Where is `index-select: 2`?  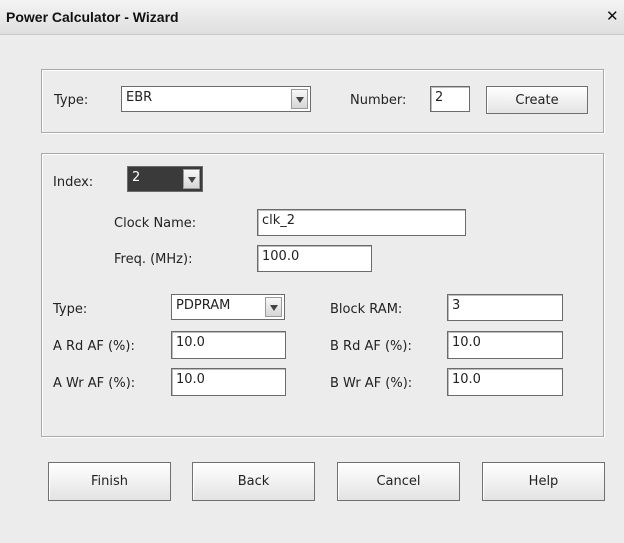
index-select: 2 is located at coordinates (165, 179).